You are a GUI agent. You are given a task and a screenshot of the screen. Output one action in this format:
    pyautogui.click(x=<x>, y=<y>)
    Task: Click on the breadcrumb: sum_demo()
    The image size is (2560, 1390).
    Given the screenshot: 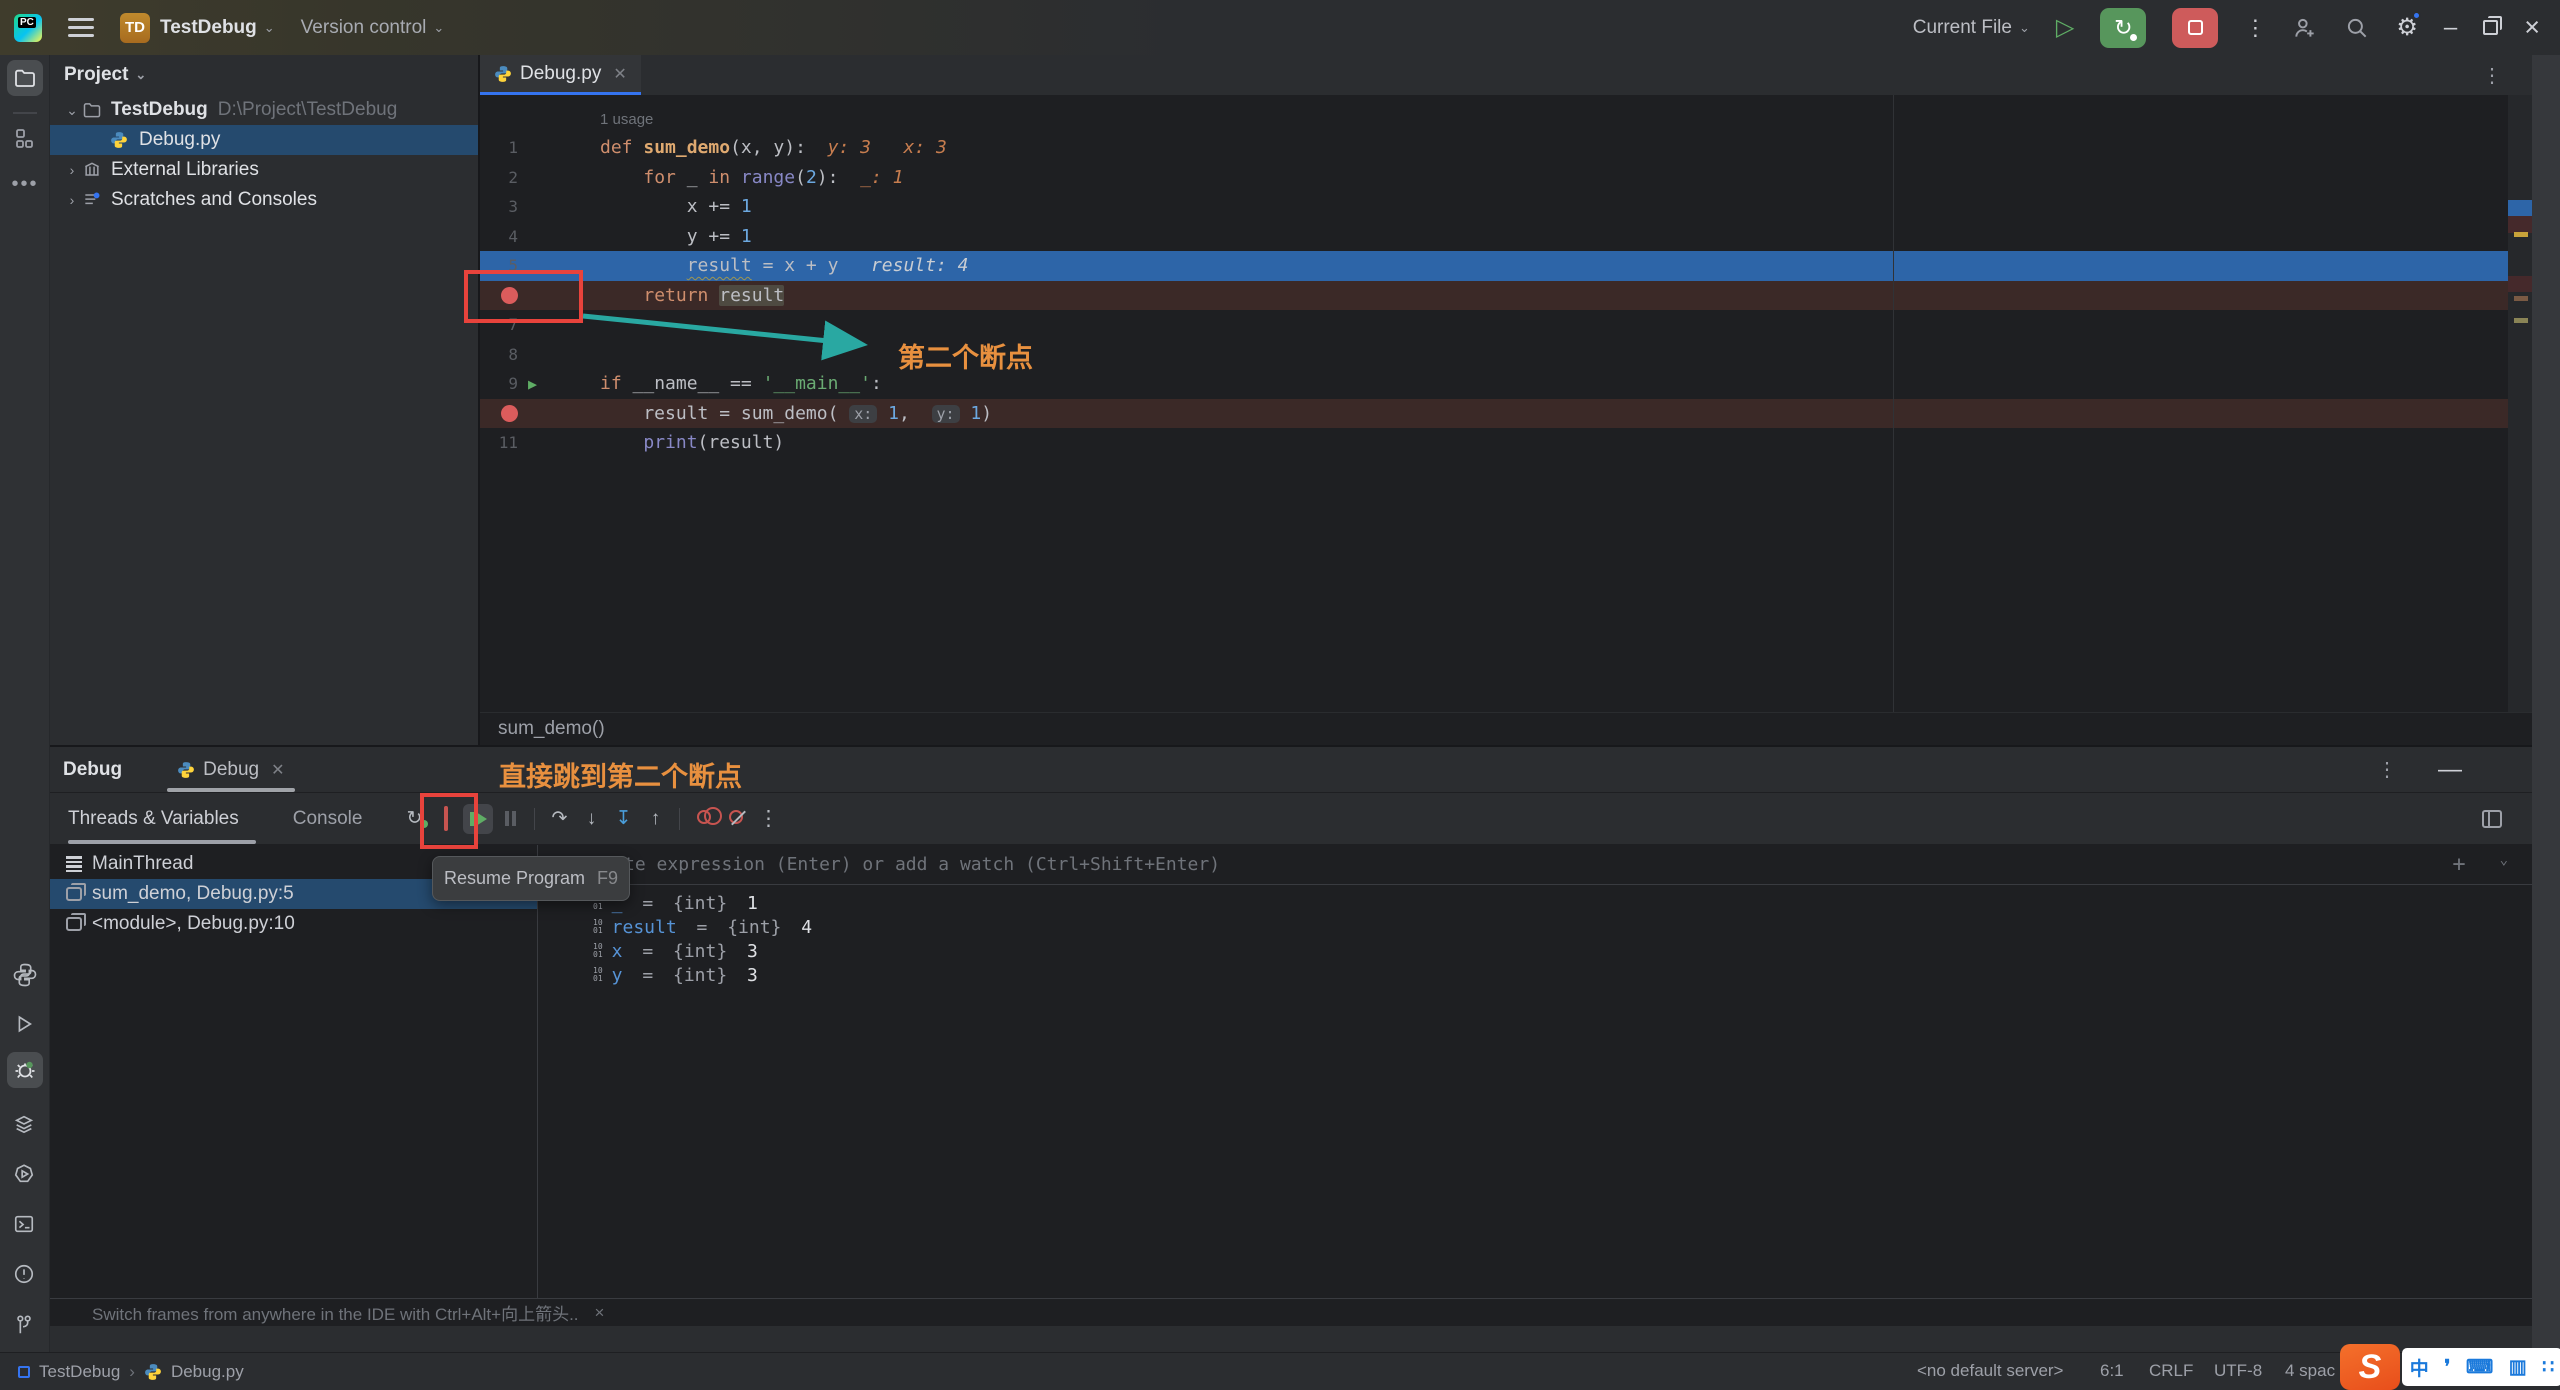 What is the action you would take?
    pyautogui.click(x=551, y=729)
    